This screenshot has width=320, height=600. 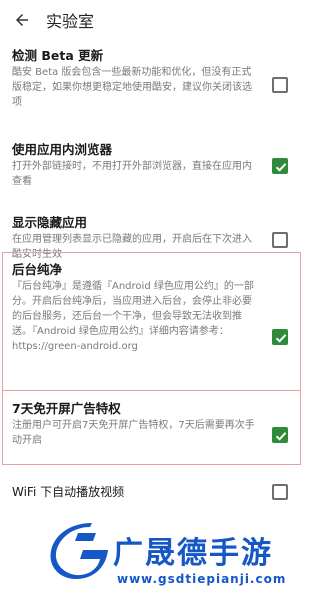 I want to click on ad-free-checkbox, so click(x=280, y=435).